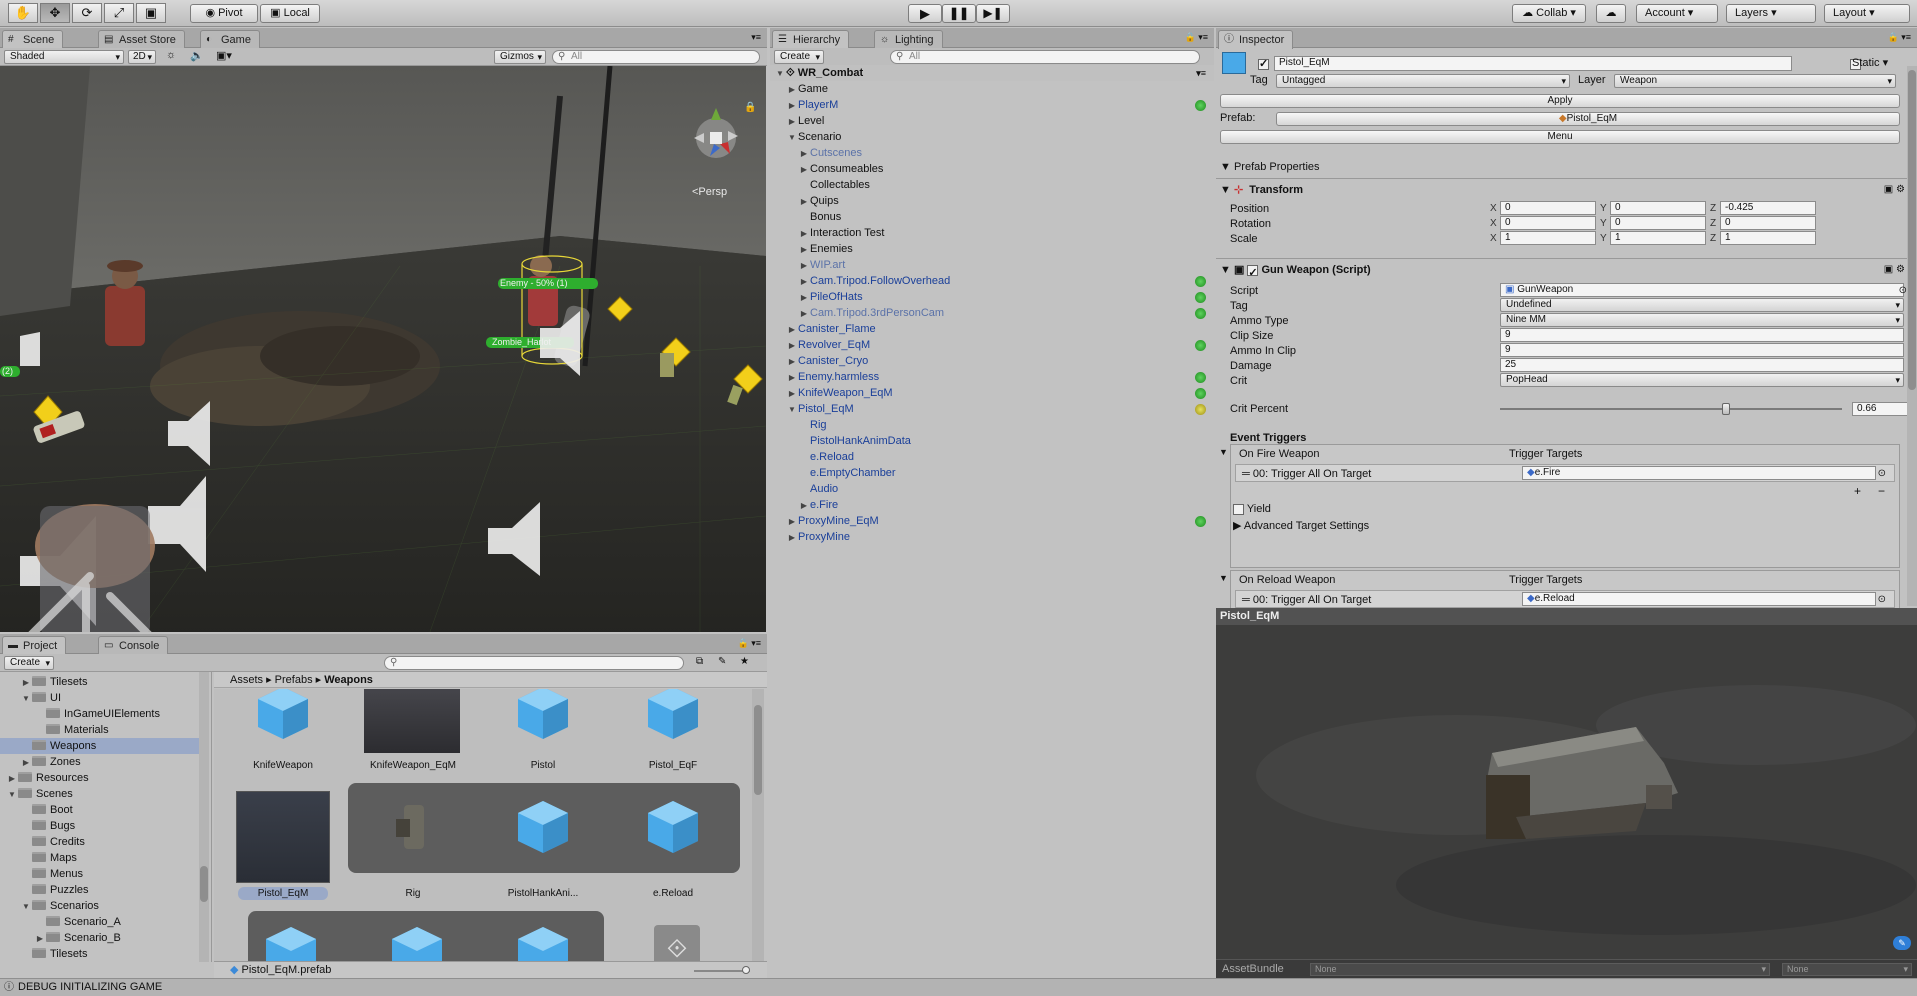 The height and width of the screenshot is (996, 1917). What do you see at coordinates (142, 57) in the screenshot?
I see `2d-toggle: 2D` at bounding box center [142, 57].